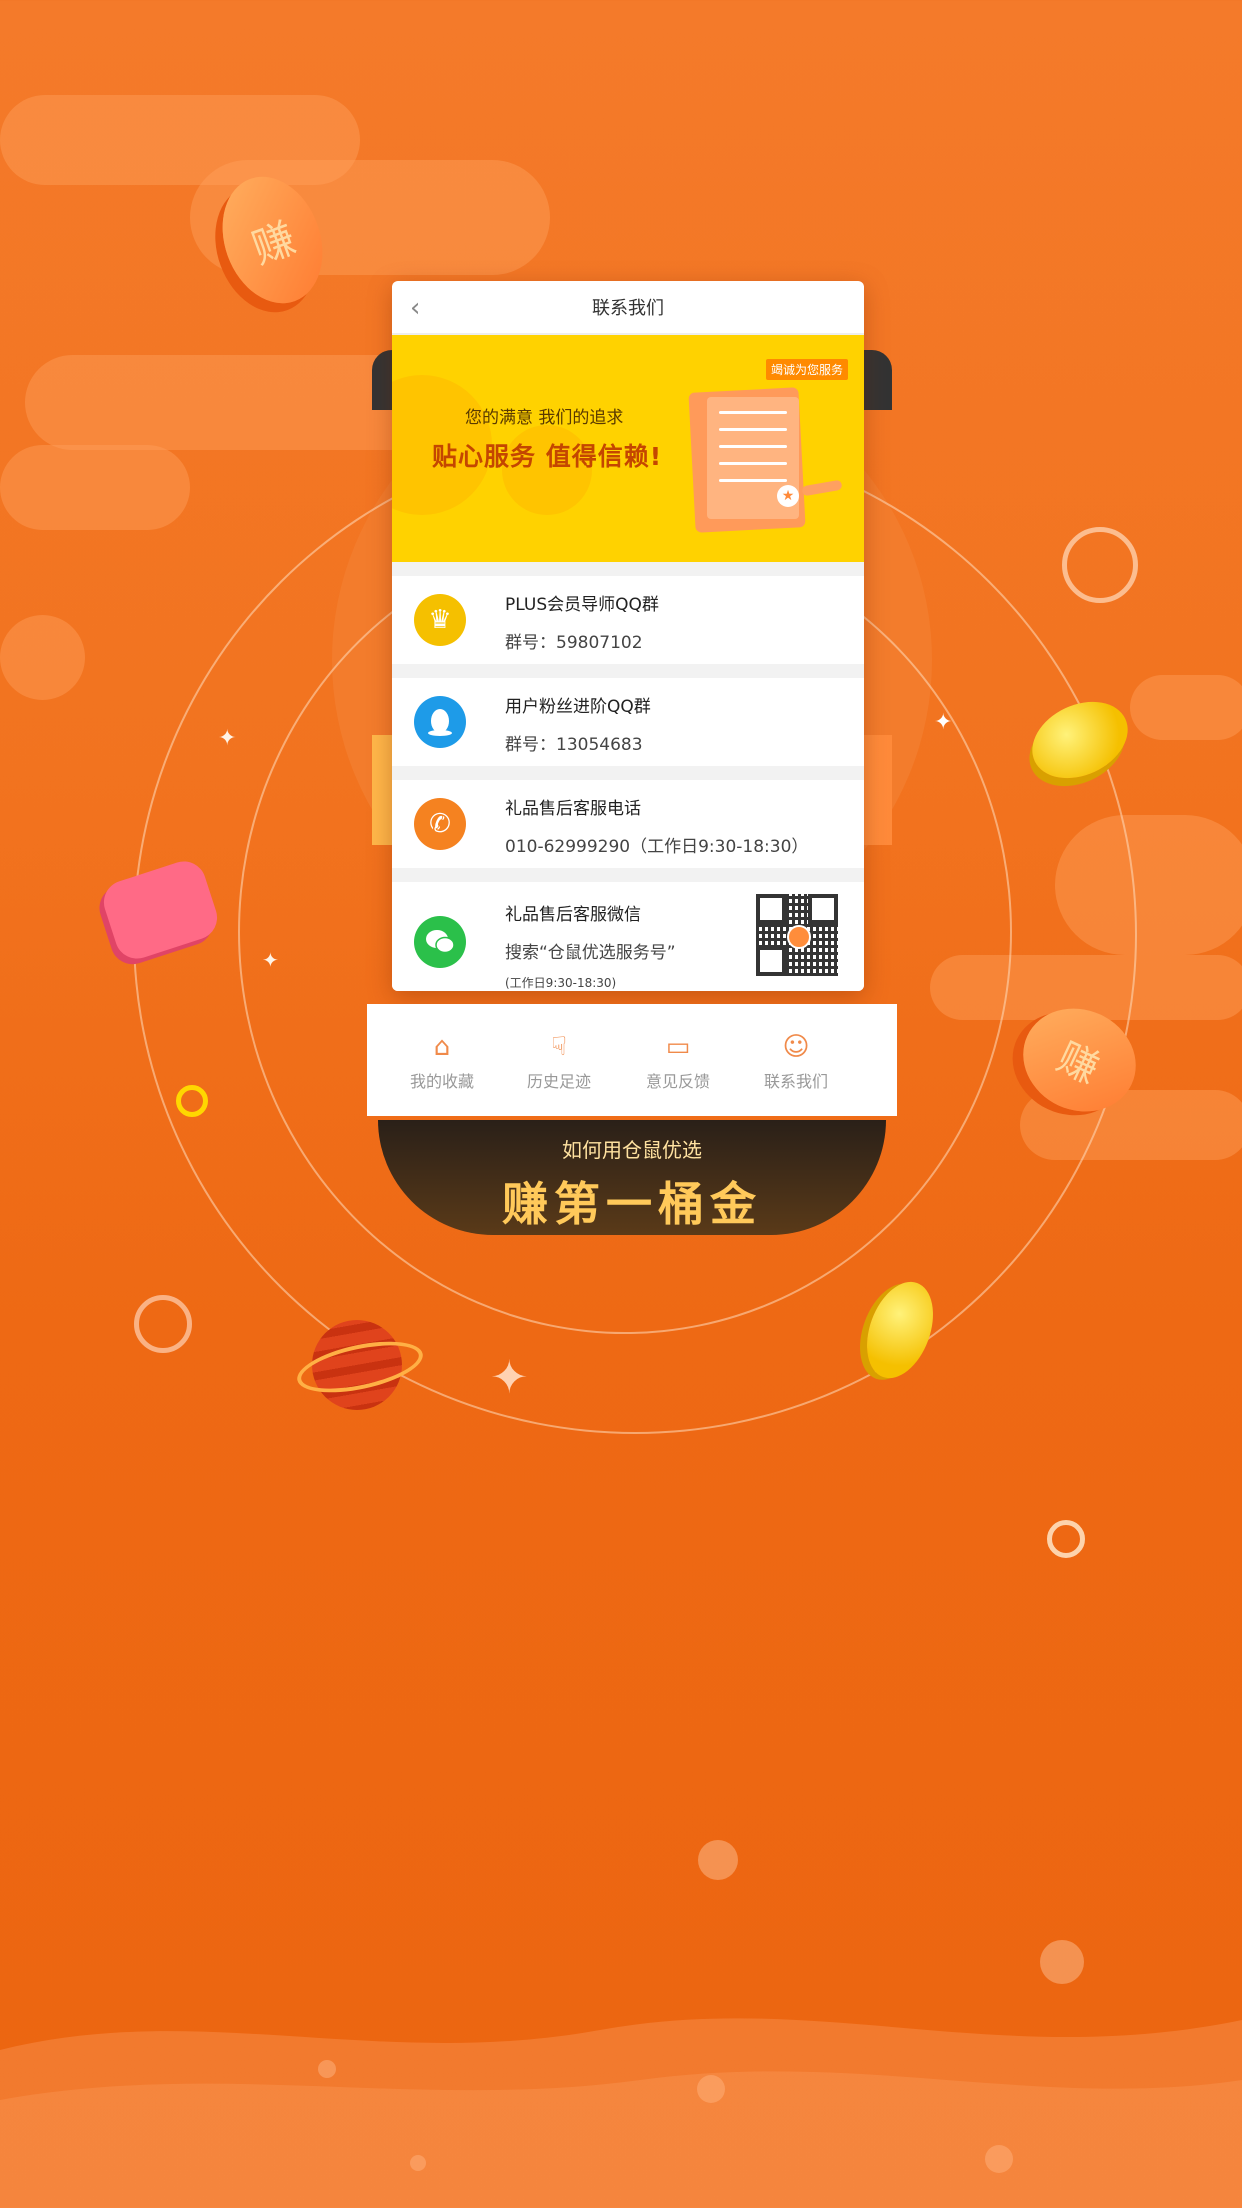 The height and width of the screenshot is (2208, 1242). I want to click on service-tag: 竭诚为您服务, so click(806, 369).